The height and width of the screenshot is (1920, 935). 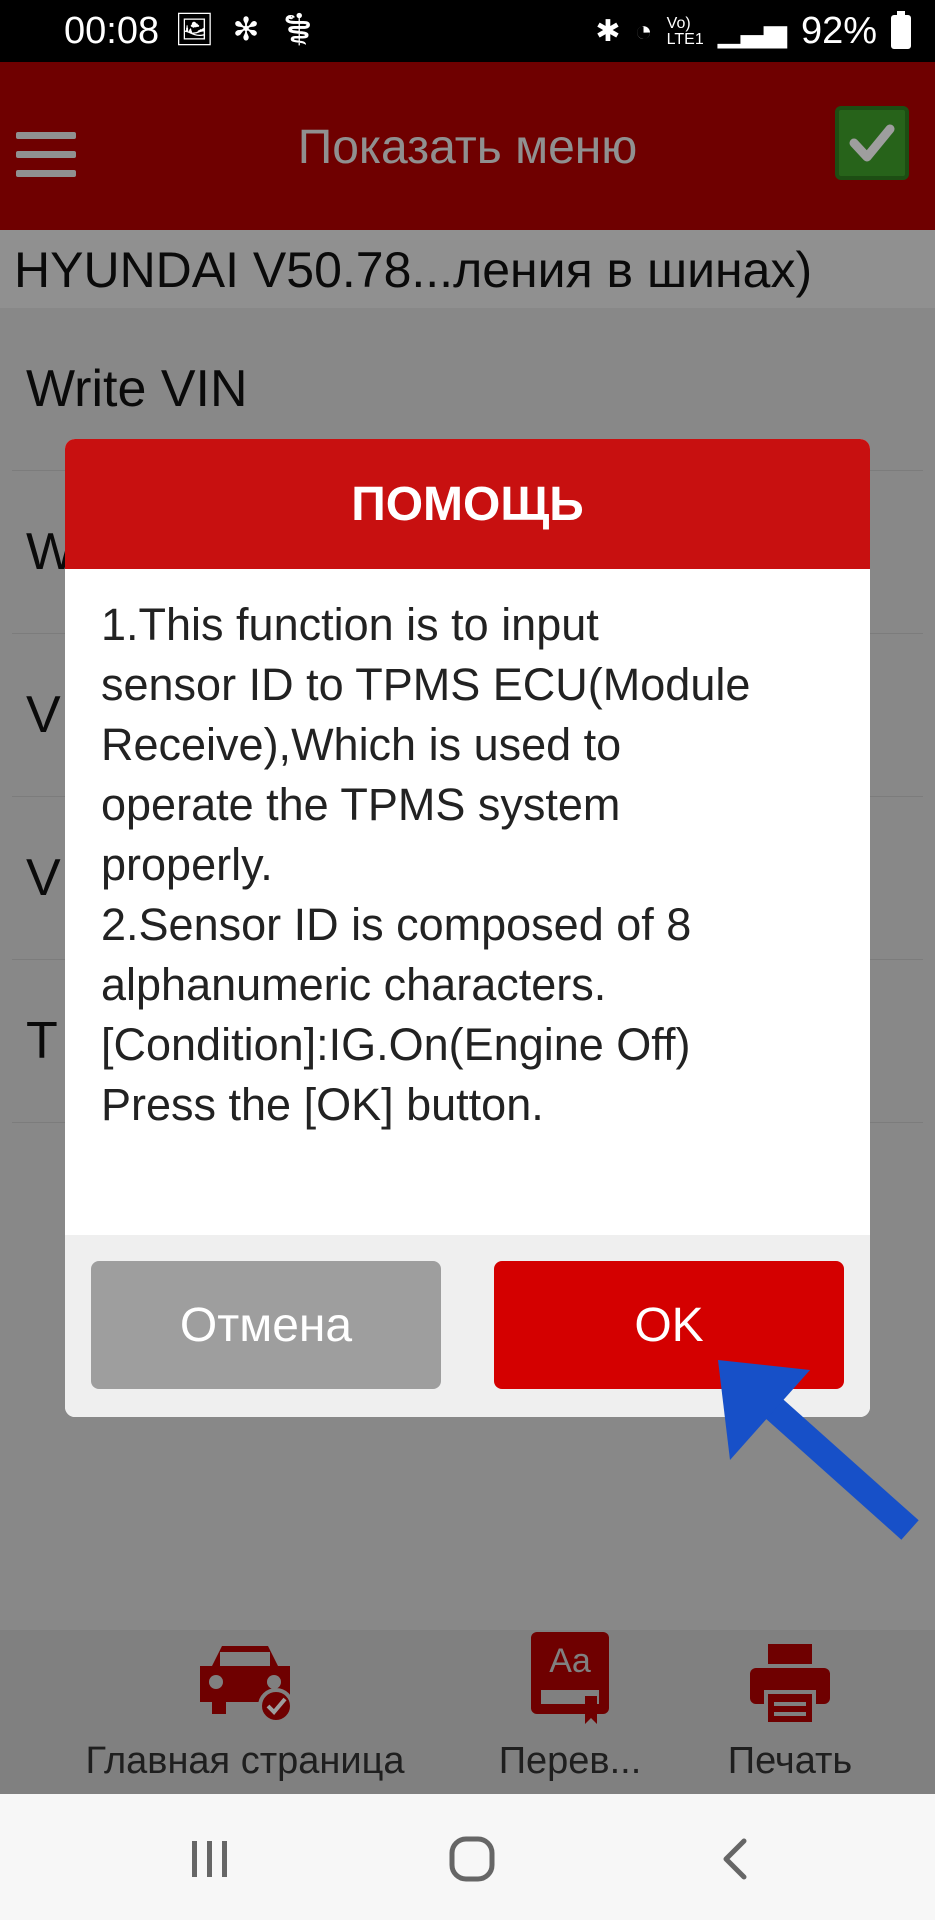 I want to click on recent-apps-button, so click(x=210, y=1859).